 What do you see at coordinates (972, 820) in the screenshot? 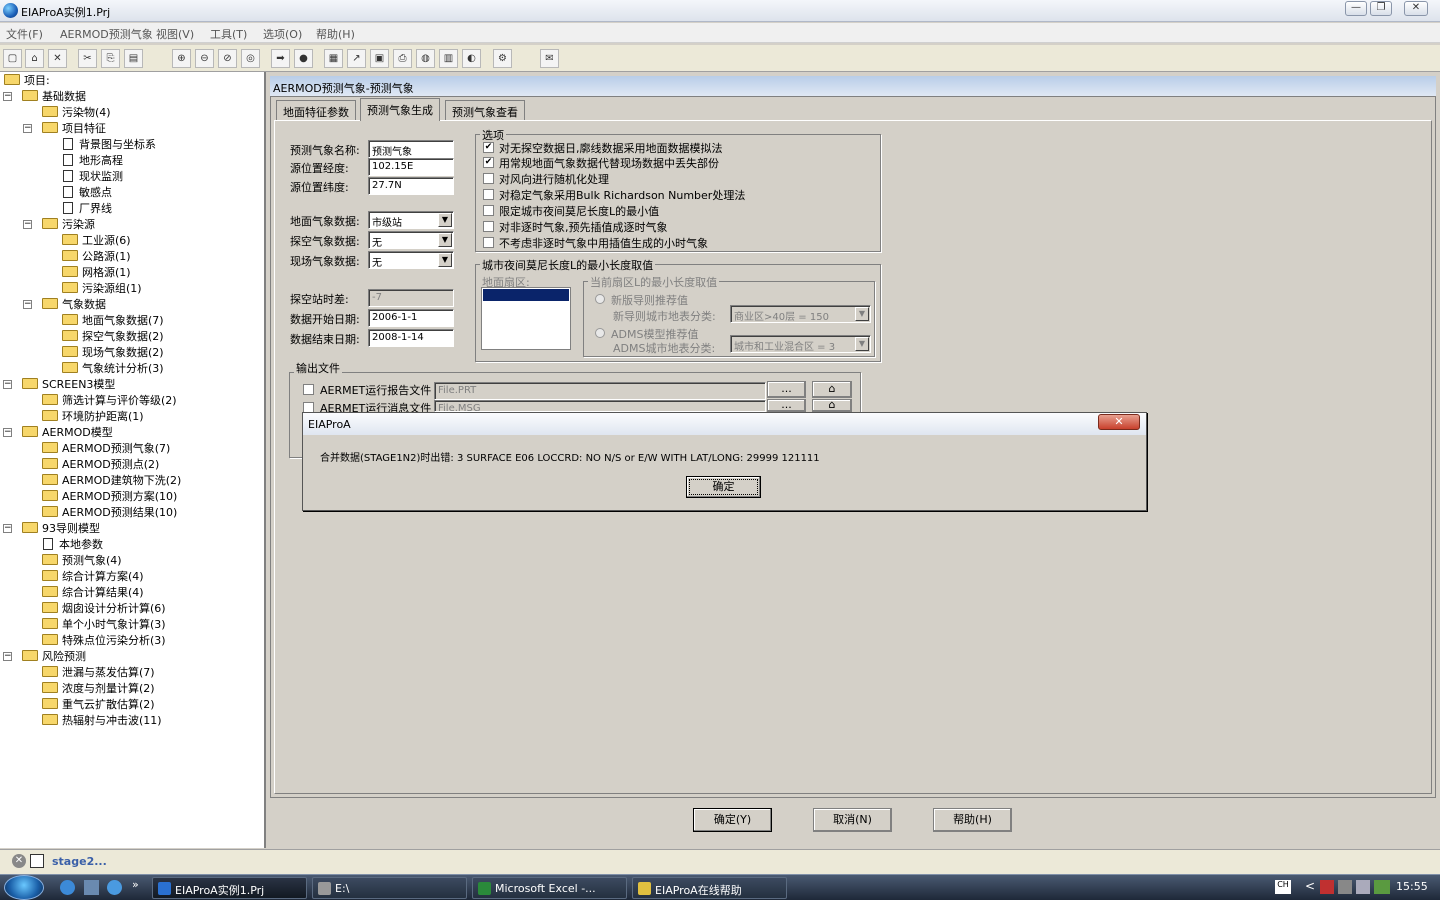
I see `help-button: 帮助(H)` at bounding box center [972, 820].